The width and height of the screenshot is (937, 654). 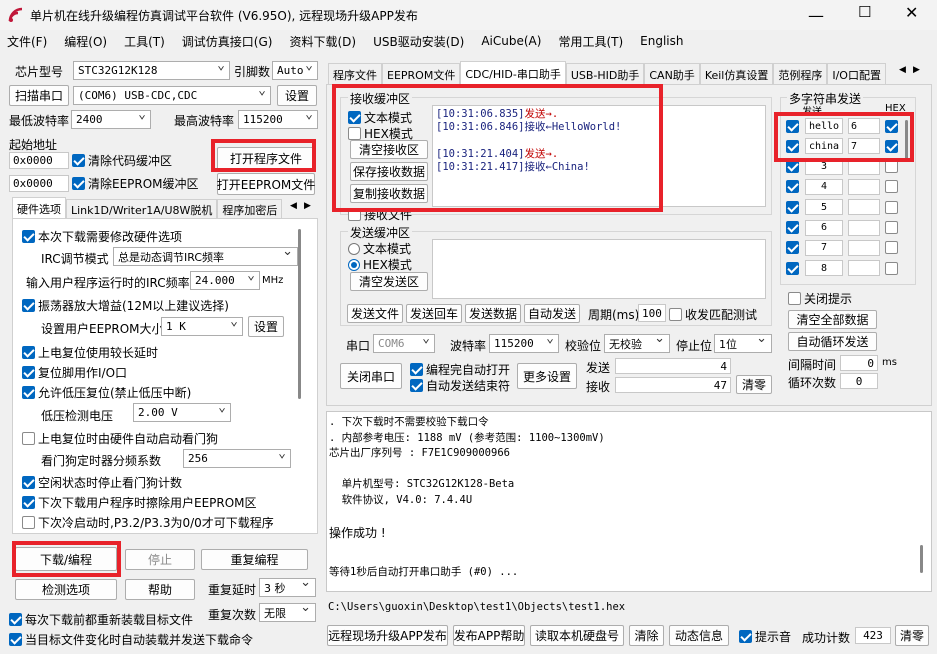 What do you see at coordinates (122, 160) in the screenshot?
I see `clear-code-buffer-checkbox: 清除代码缓冲区` at bounding box center [122, 160].